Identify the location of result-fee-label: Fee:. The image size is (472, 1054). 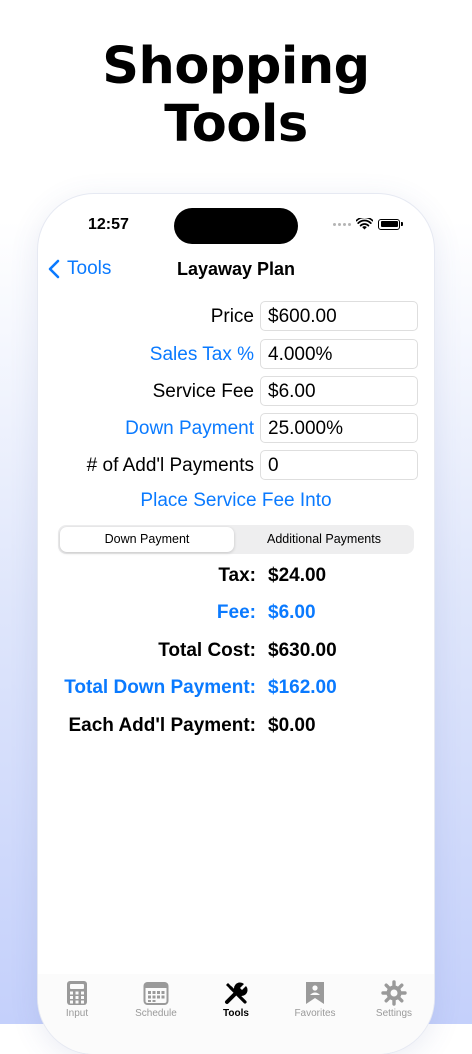
(236, 613).